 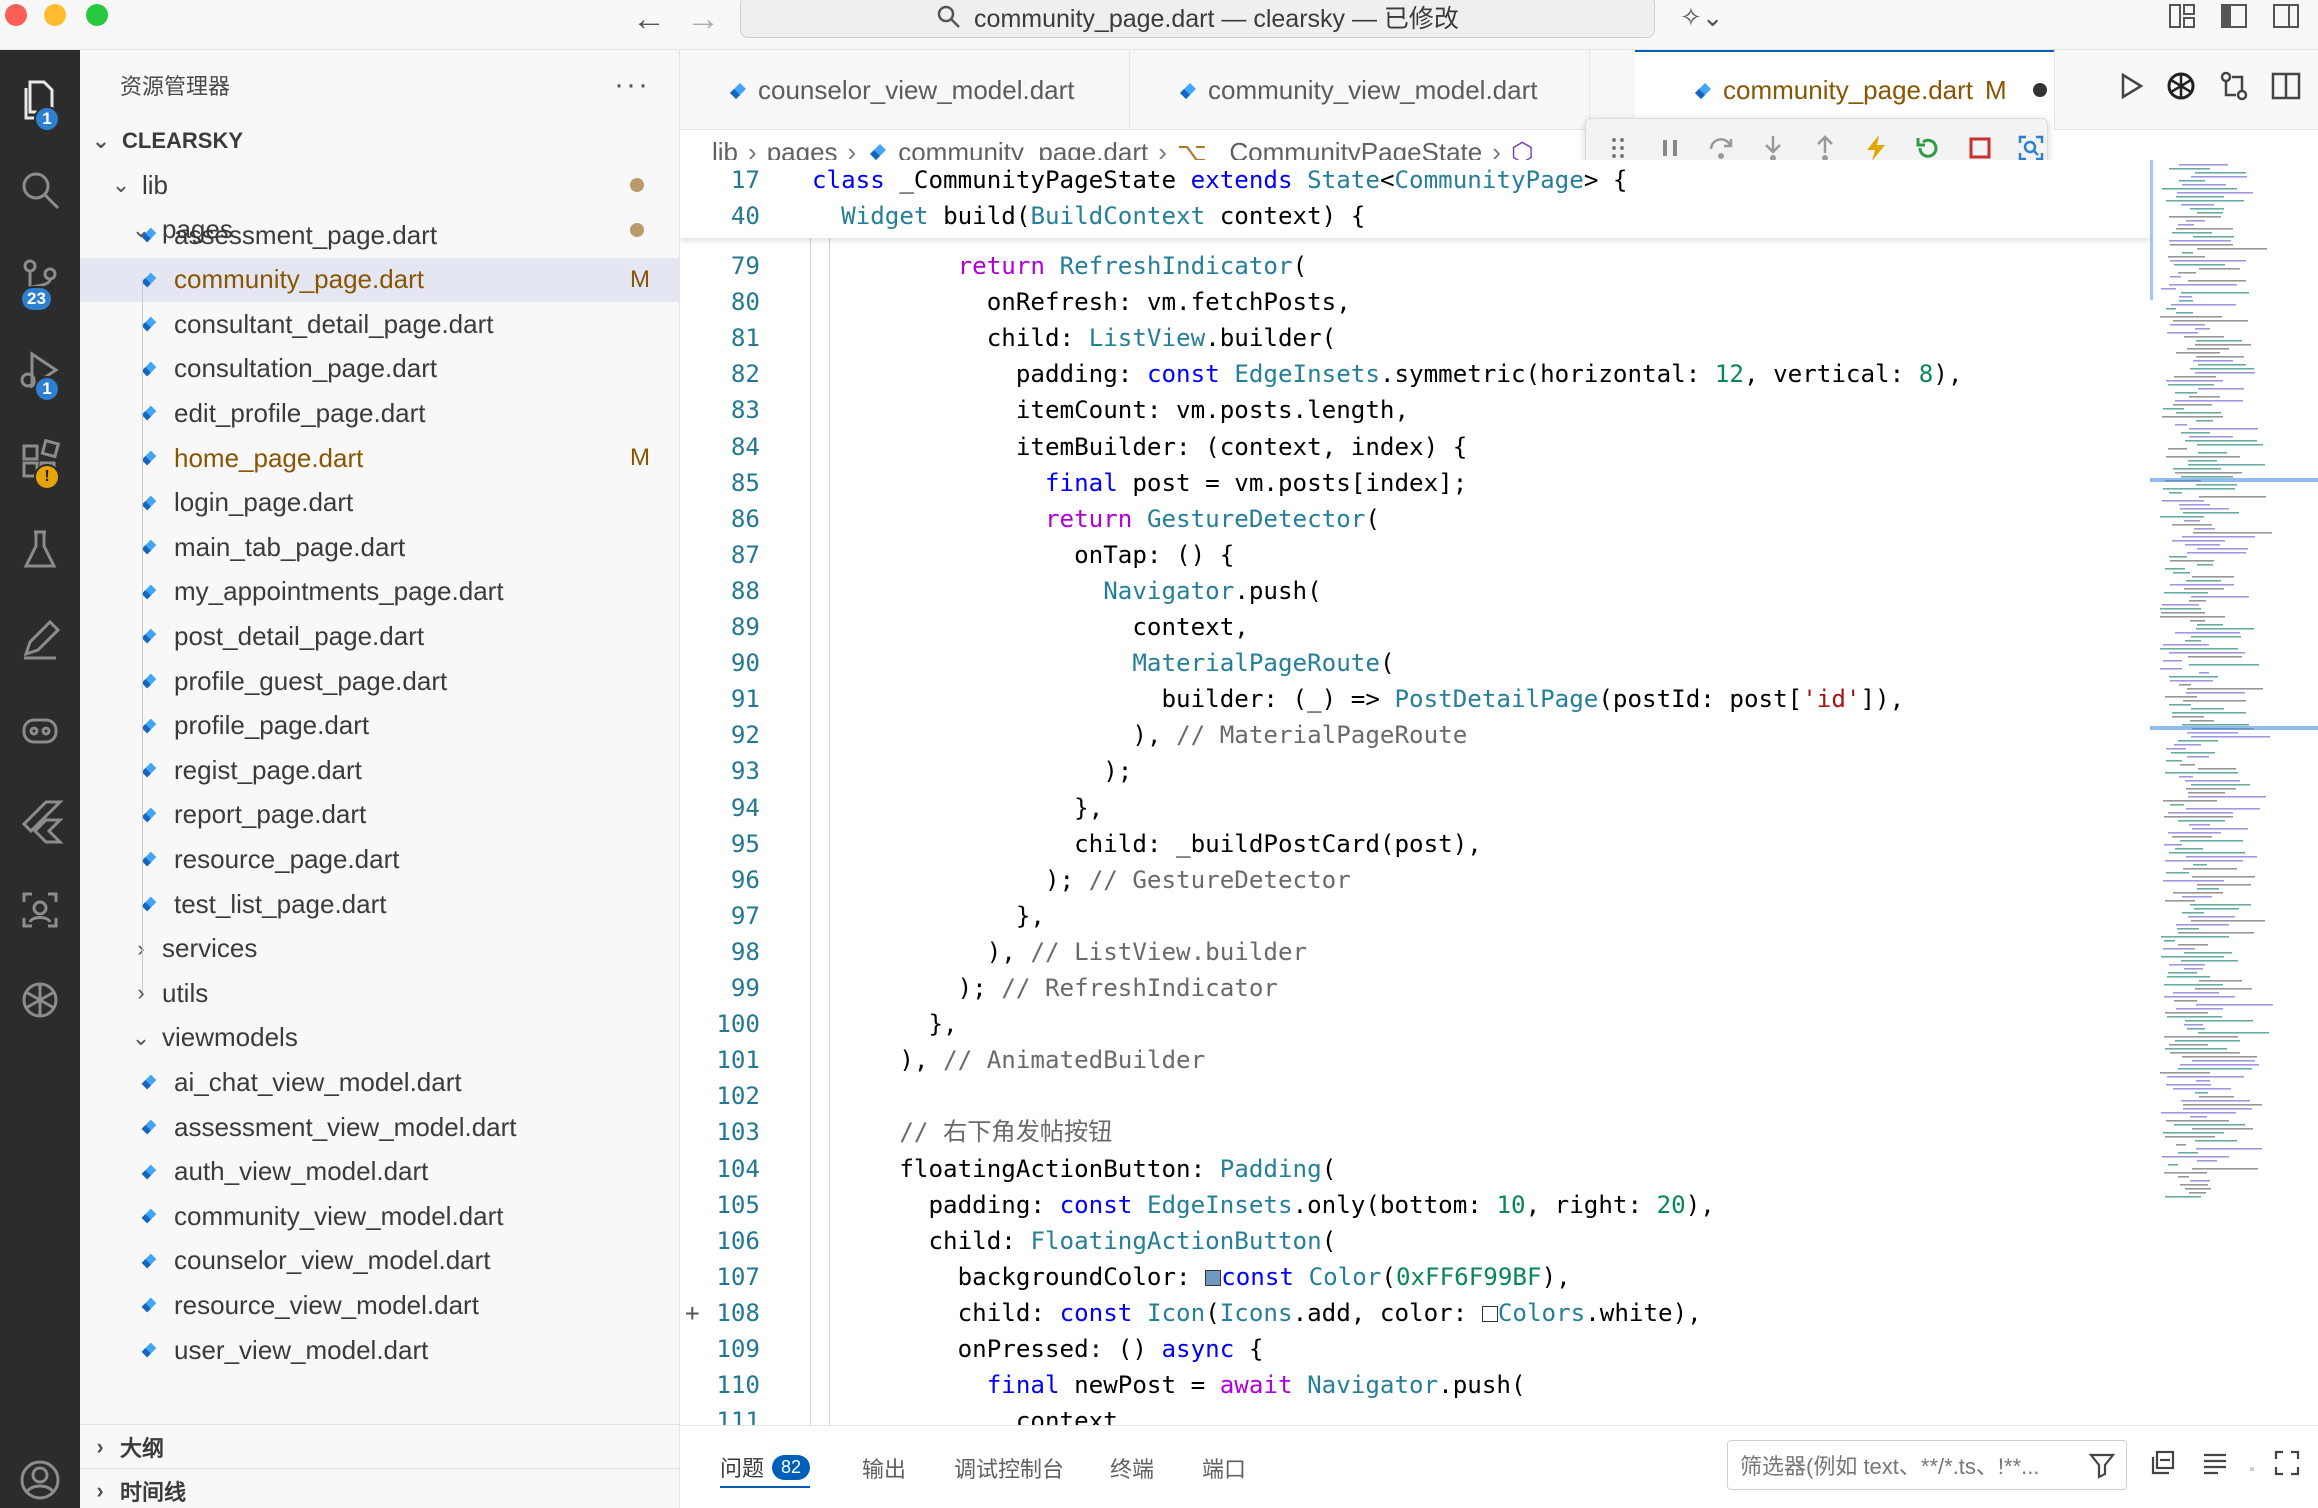 I want to click on code-line: 106 child: FloatingActionButton(, so click(x=1415, y=1241).